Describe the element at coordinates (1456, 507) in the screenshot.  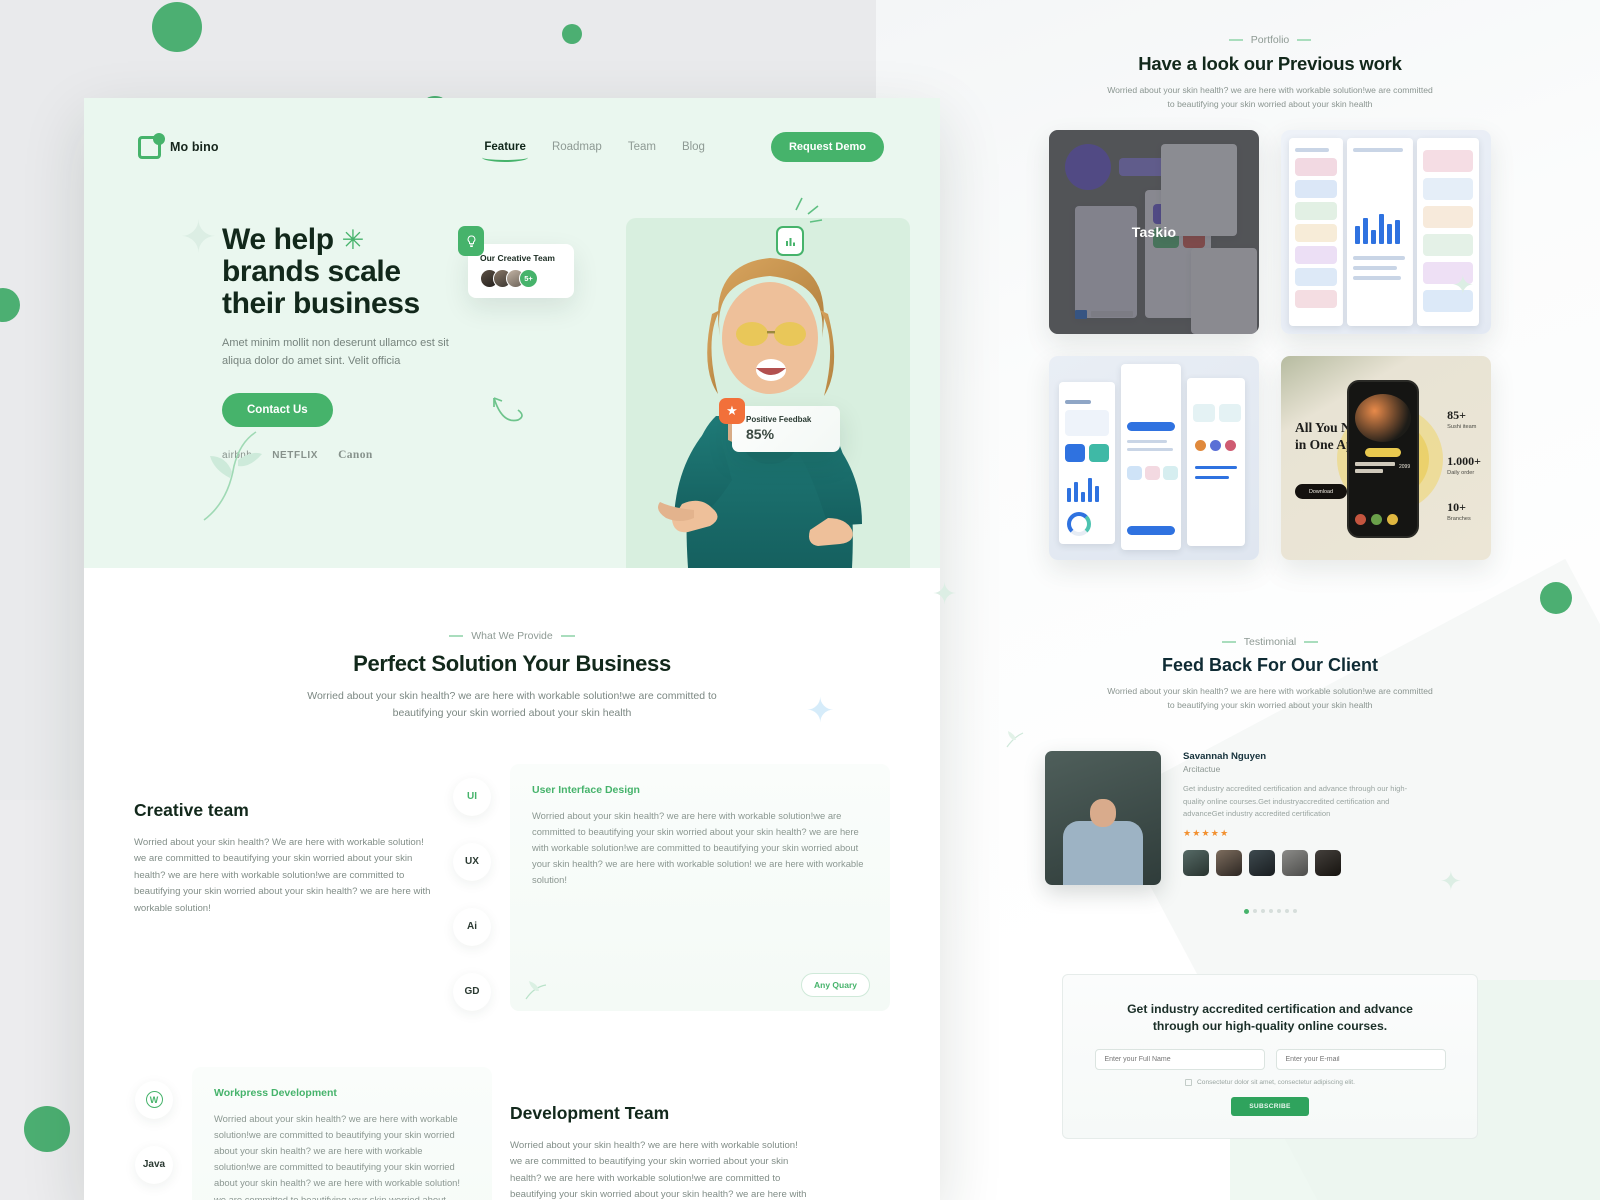
I see `stat-value: 10+` at that location.